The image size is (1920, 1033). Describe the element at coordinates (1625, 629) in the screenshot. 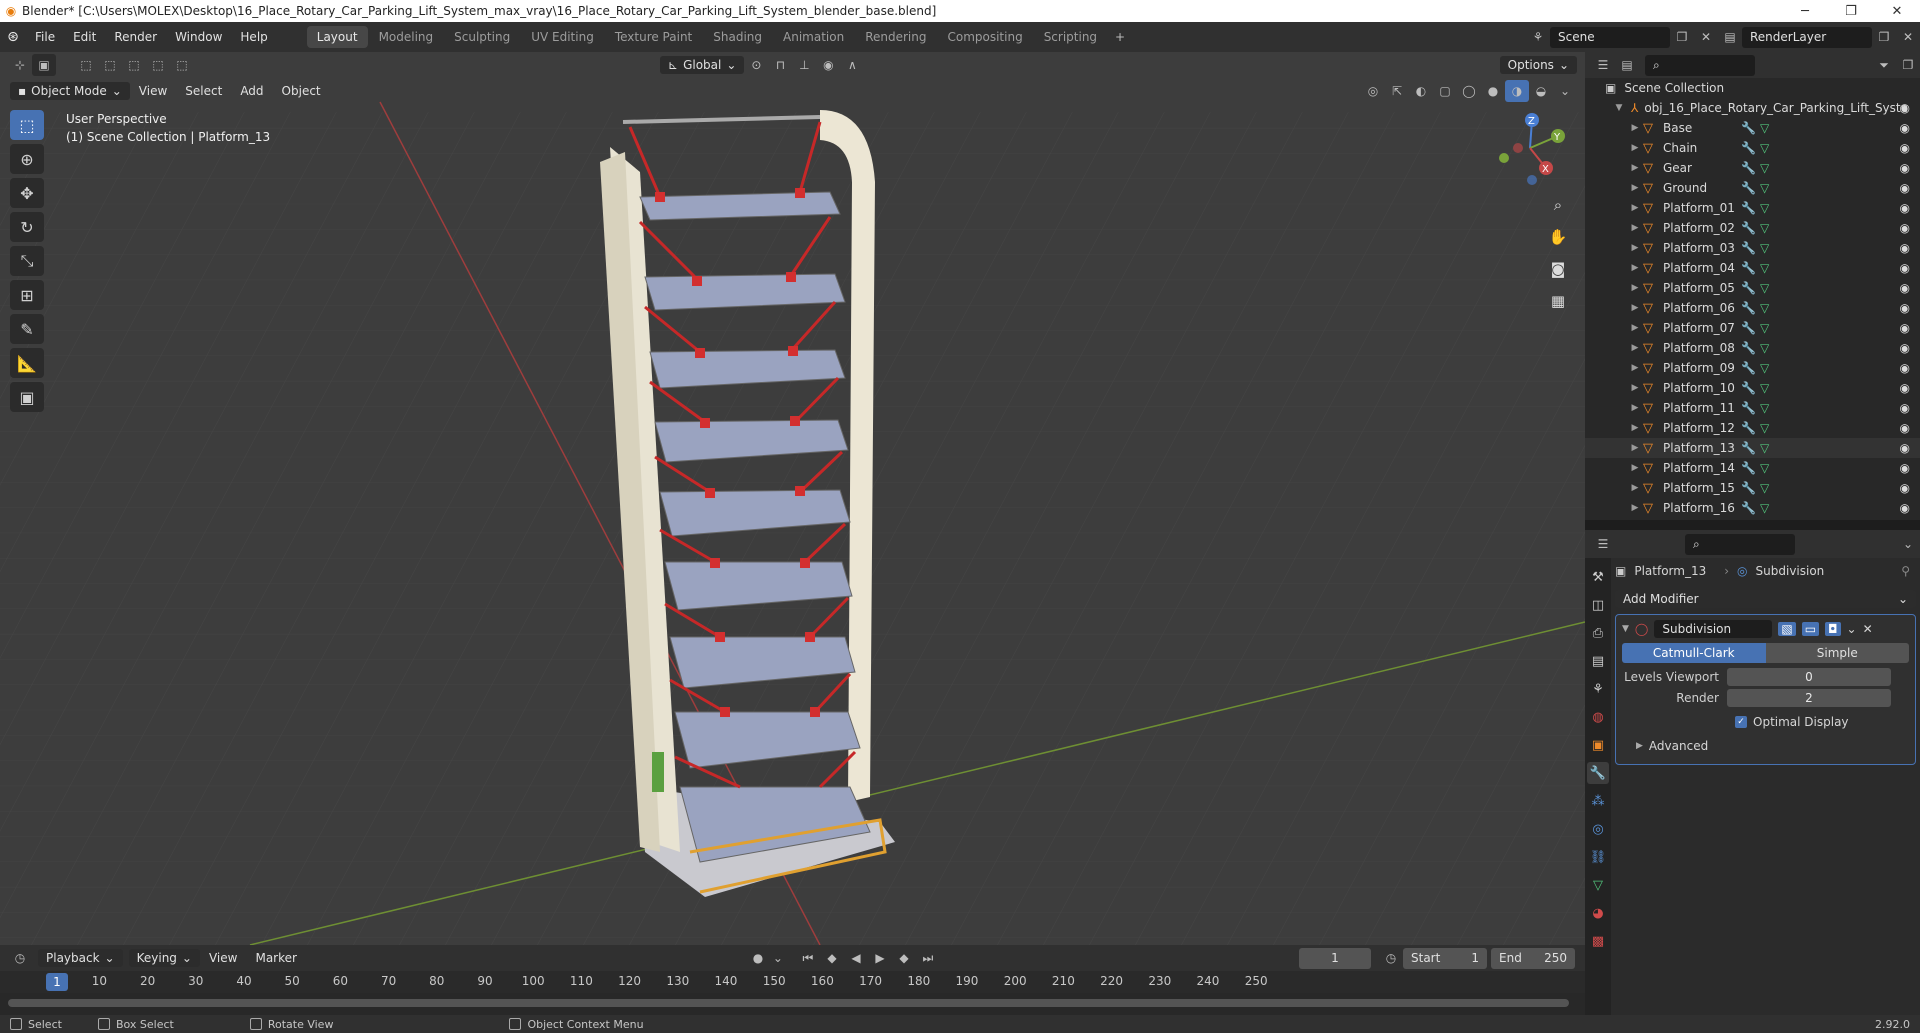

I see `collapse-icon: ▼` at that location.